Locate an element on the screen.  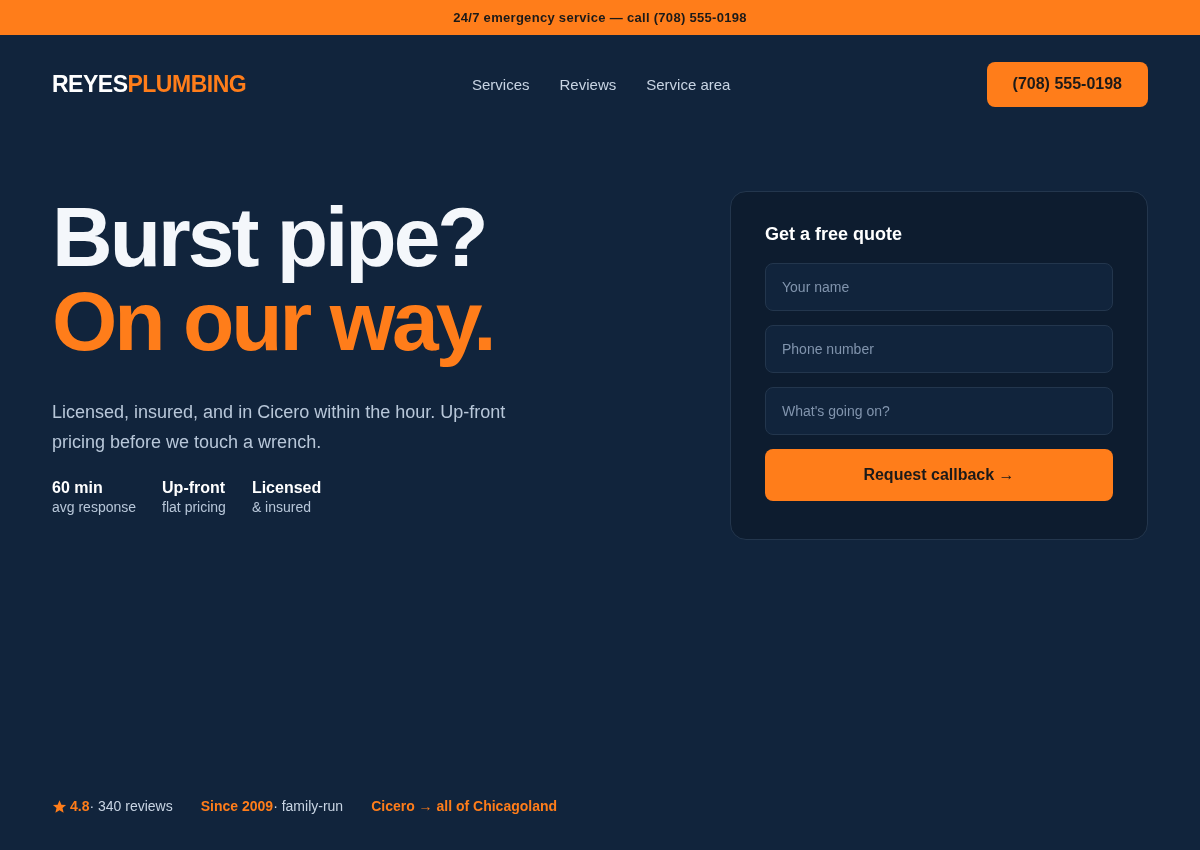
input-field: Your name is located at coordinates (939, 287).